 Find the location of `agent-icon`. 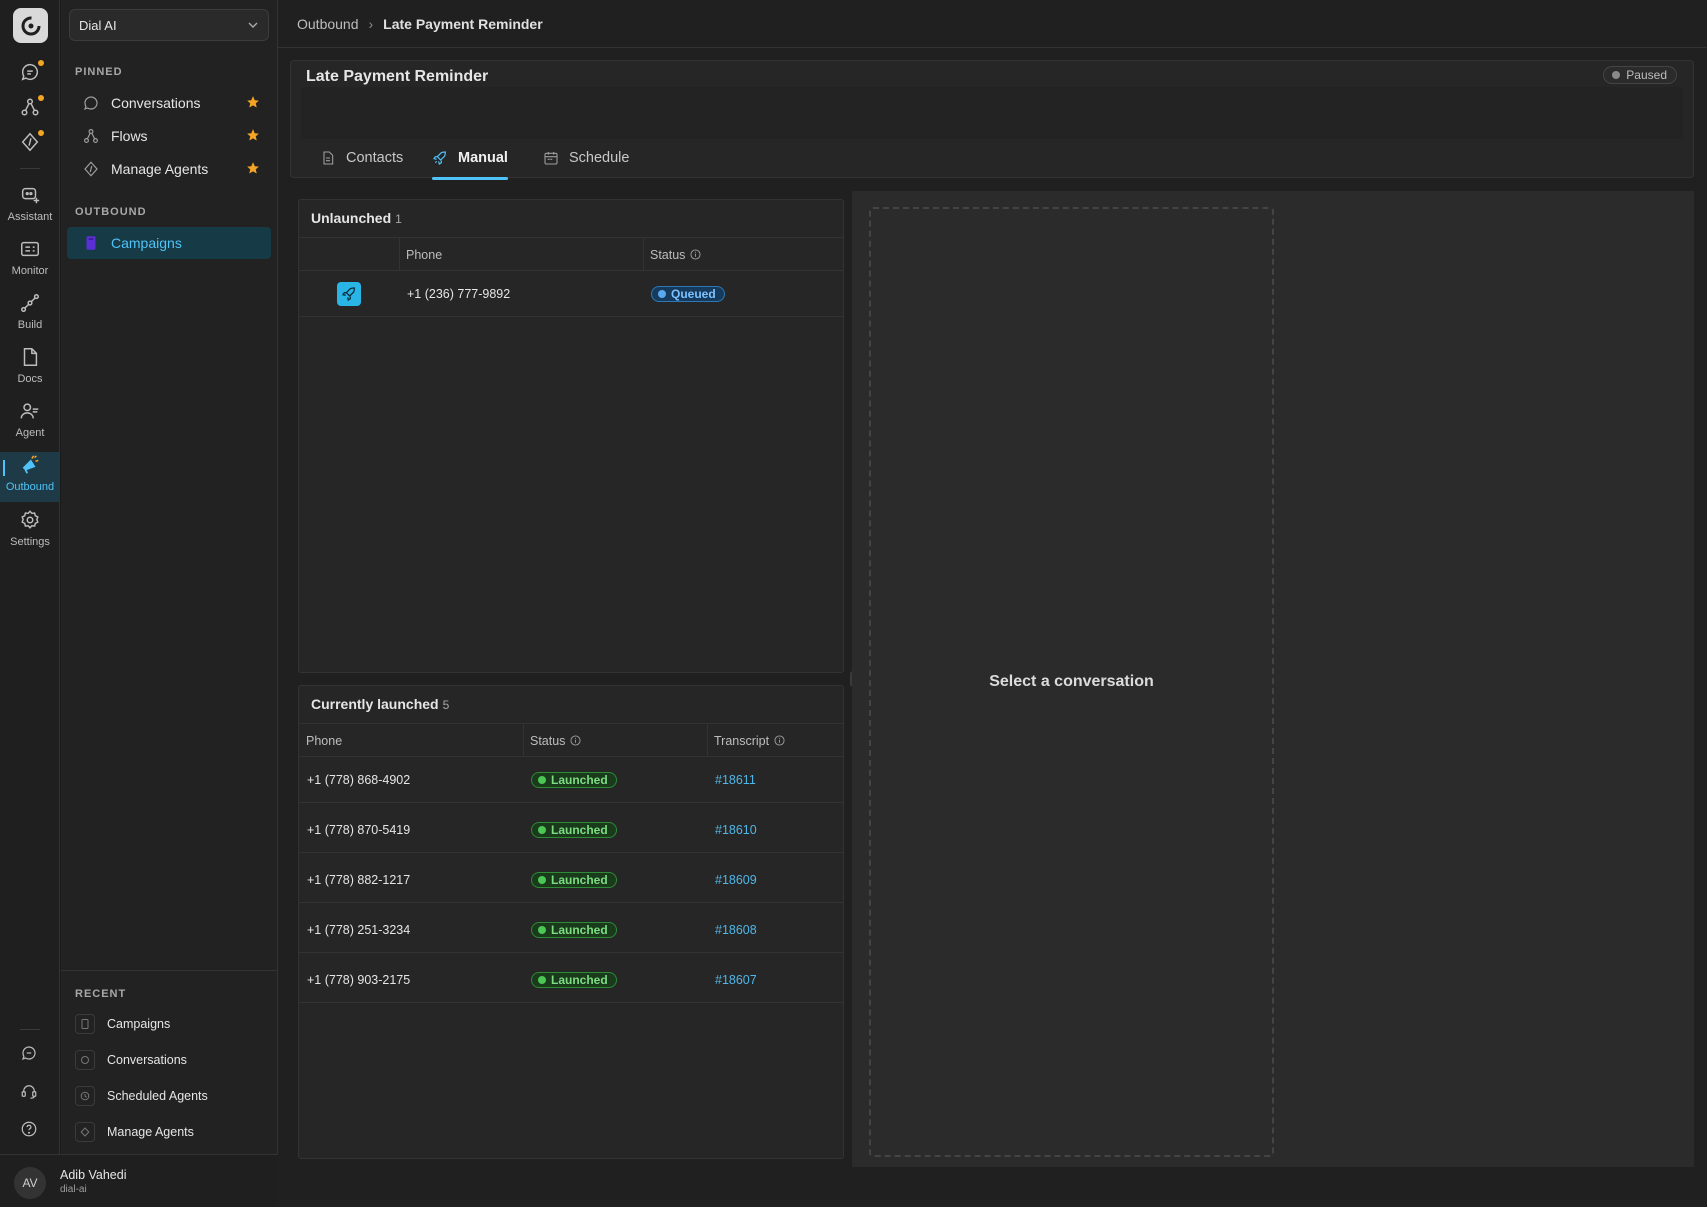

agent-icon is located at coordinates (29, 411).